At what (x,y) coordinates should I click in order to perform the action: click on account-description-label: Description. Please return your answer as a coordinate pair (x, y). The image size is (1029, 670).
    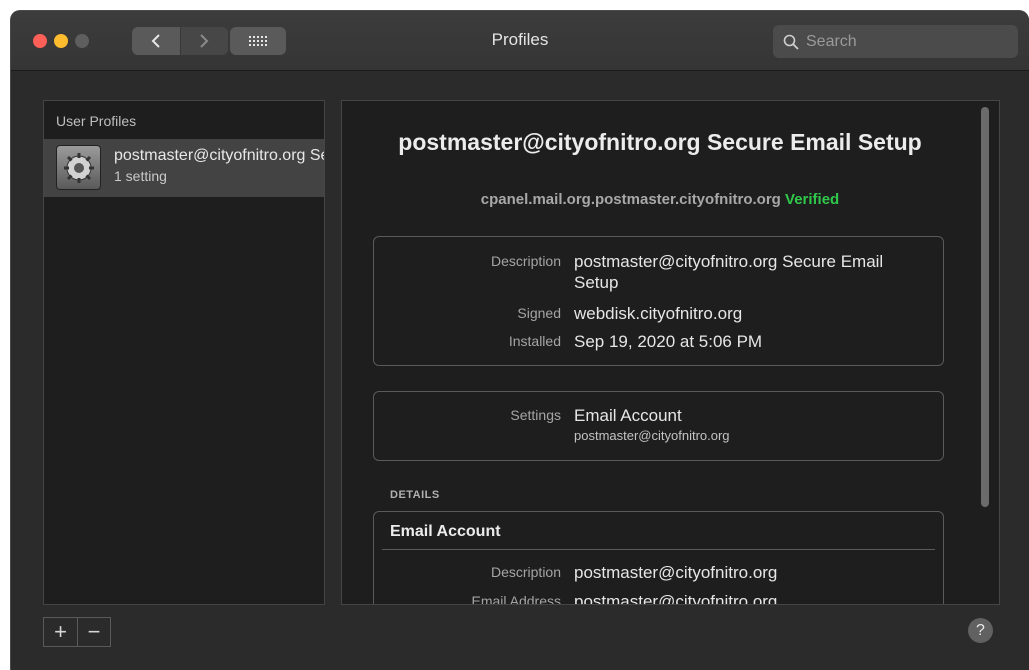
    Looking at the image, I should click on (525, 572).